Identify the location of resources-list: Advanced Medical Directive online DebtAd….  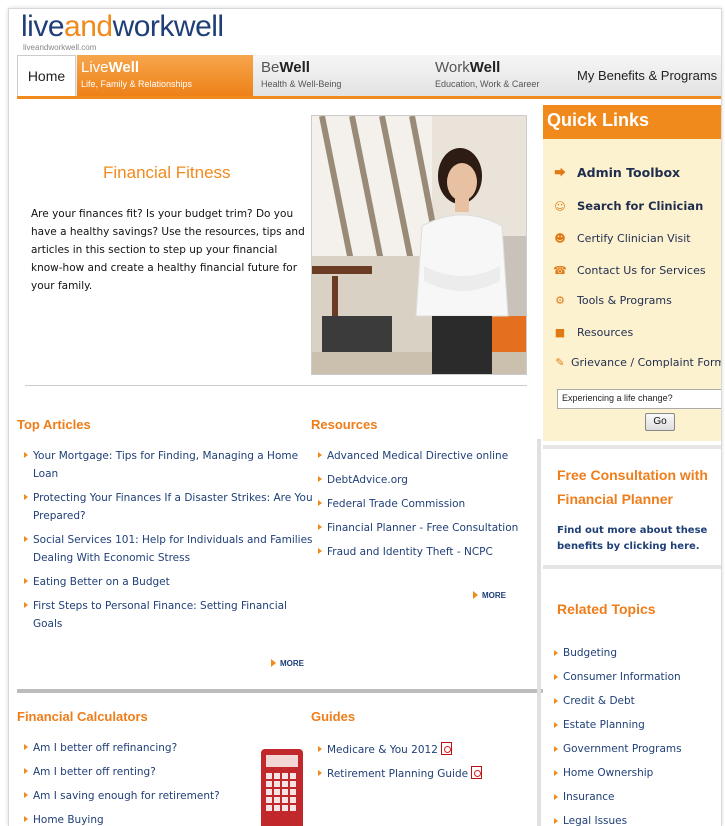
(430, 504).